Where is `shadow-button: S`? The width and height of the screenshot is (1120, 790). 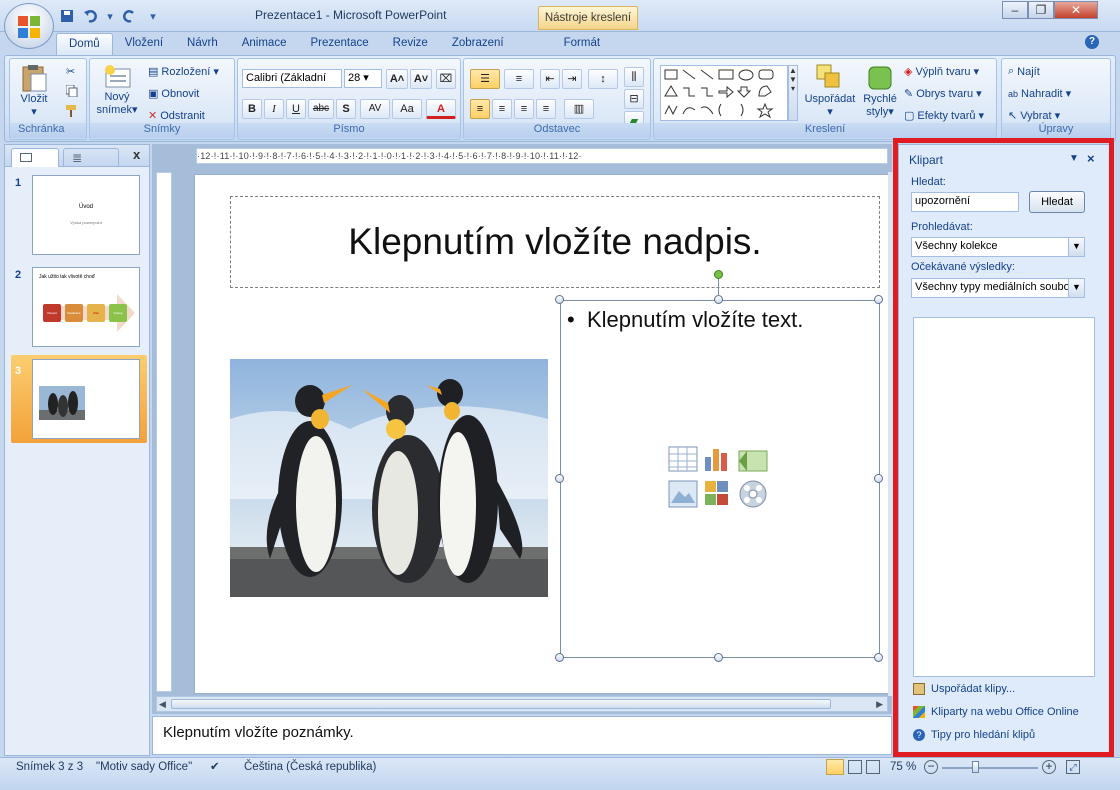
shadow-button: S is located at coordinates (346, 109).